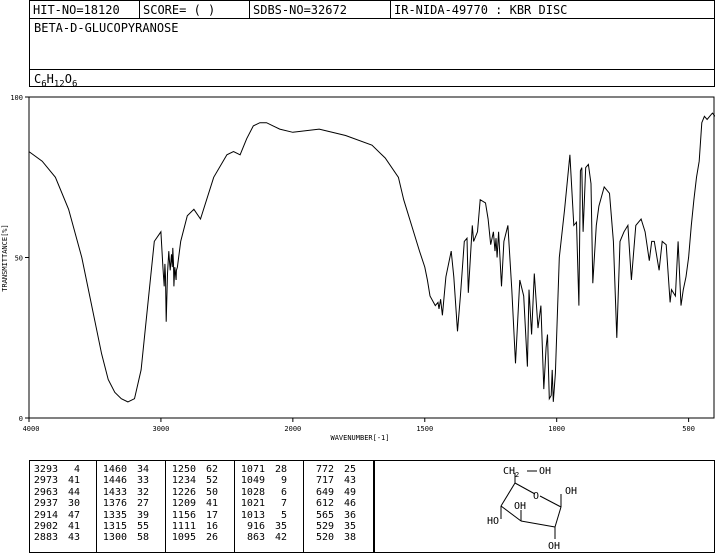  What do you see at coordinates (45, 481) in the screenshot?
I see `peak-wavenumber: 2973` at bounding box center [45, 481].